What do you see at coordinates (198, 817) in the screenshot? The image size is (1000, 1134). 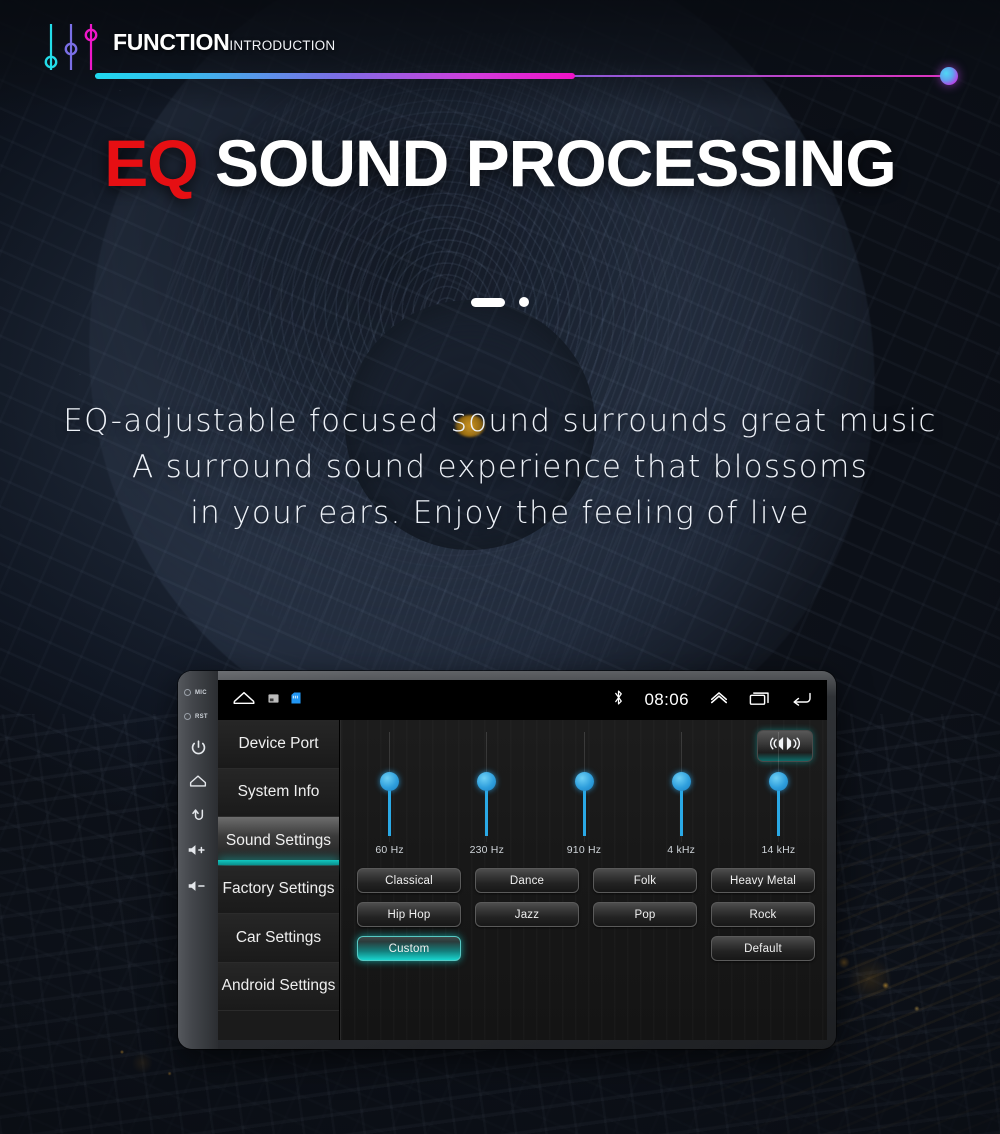 I see `back-button` at bounding box center [198, 817].